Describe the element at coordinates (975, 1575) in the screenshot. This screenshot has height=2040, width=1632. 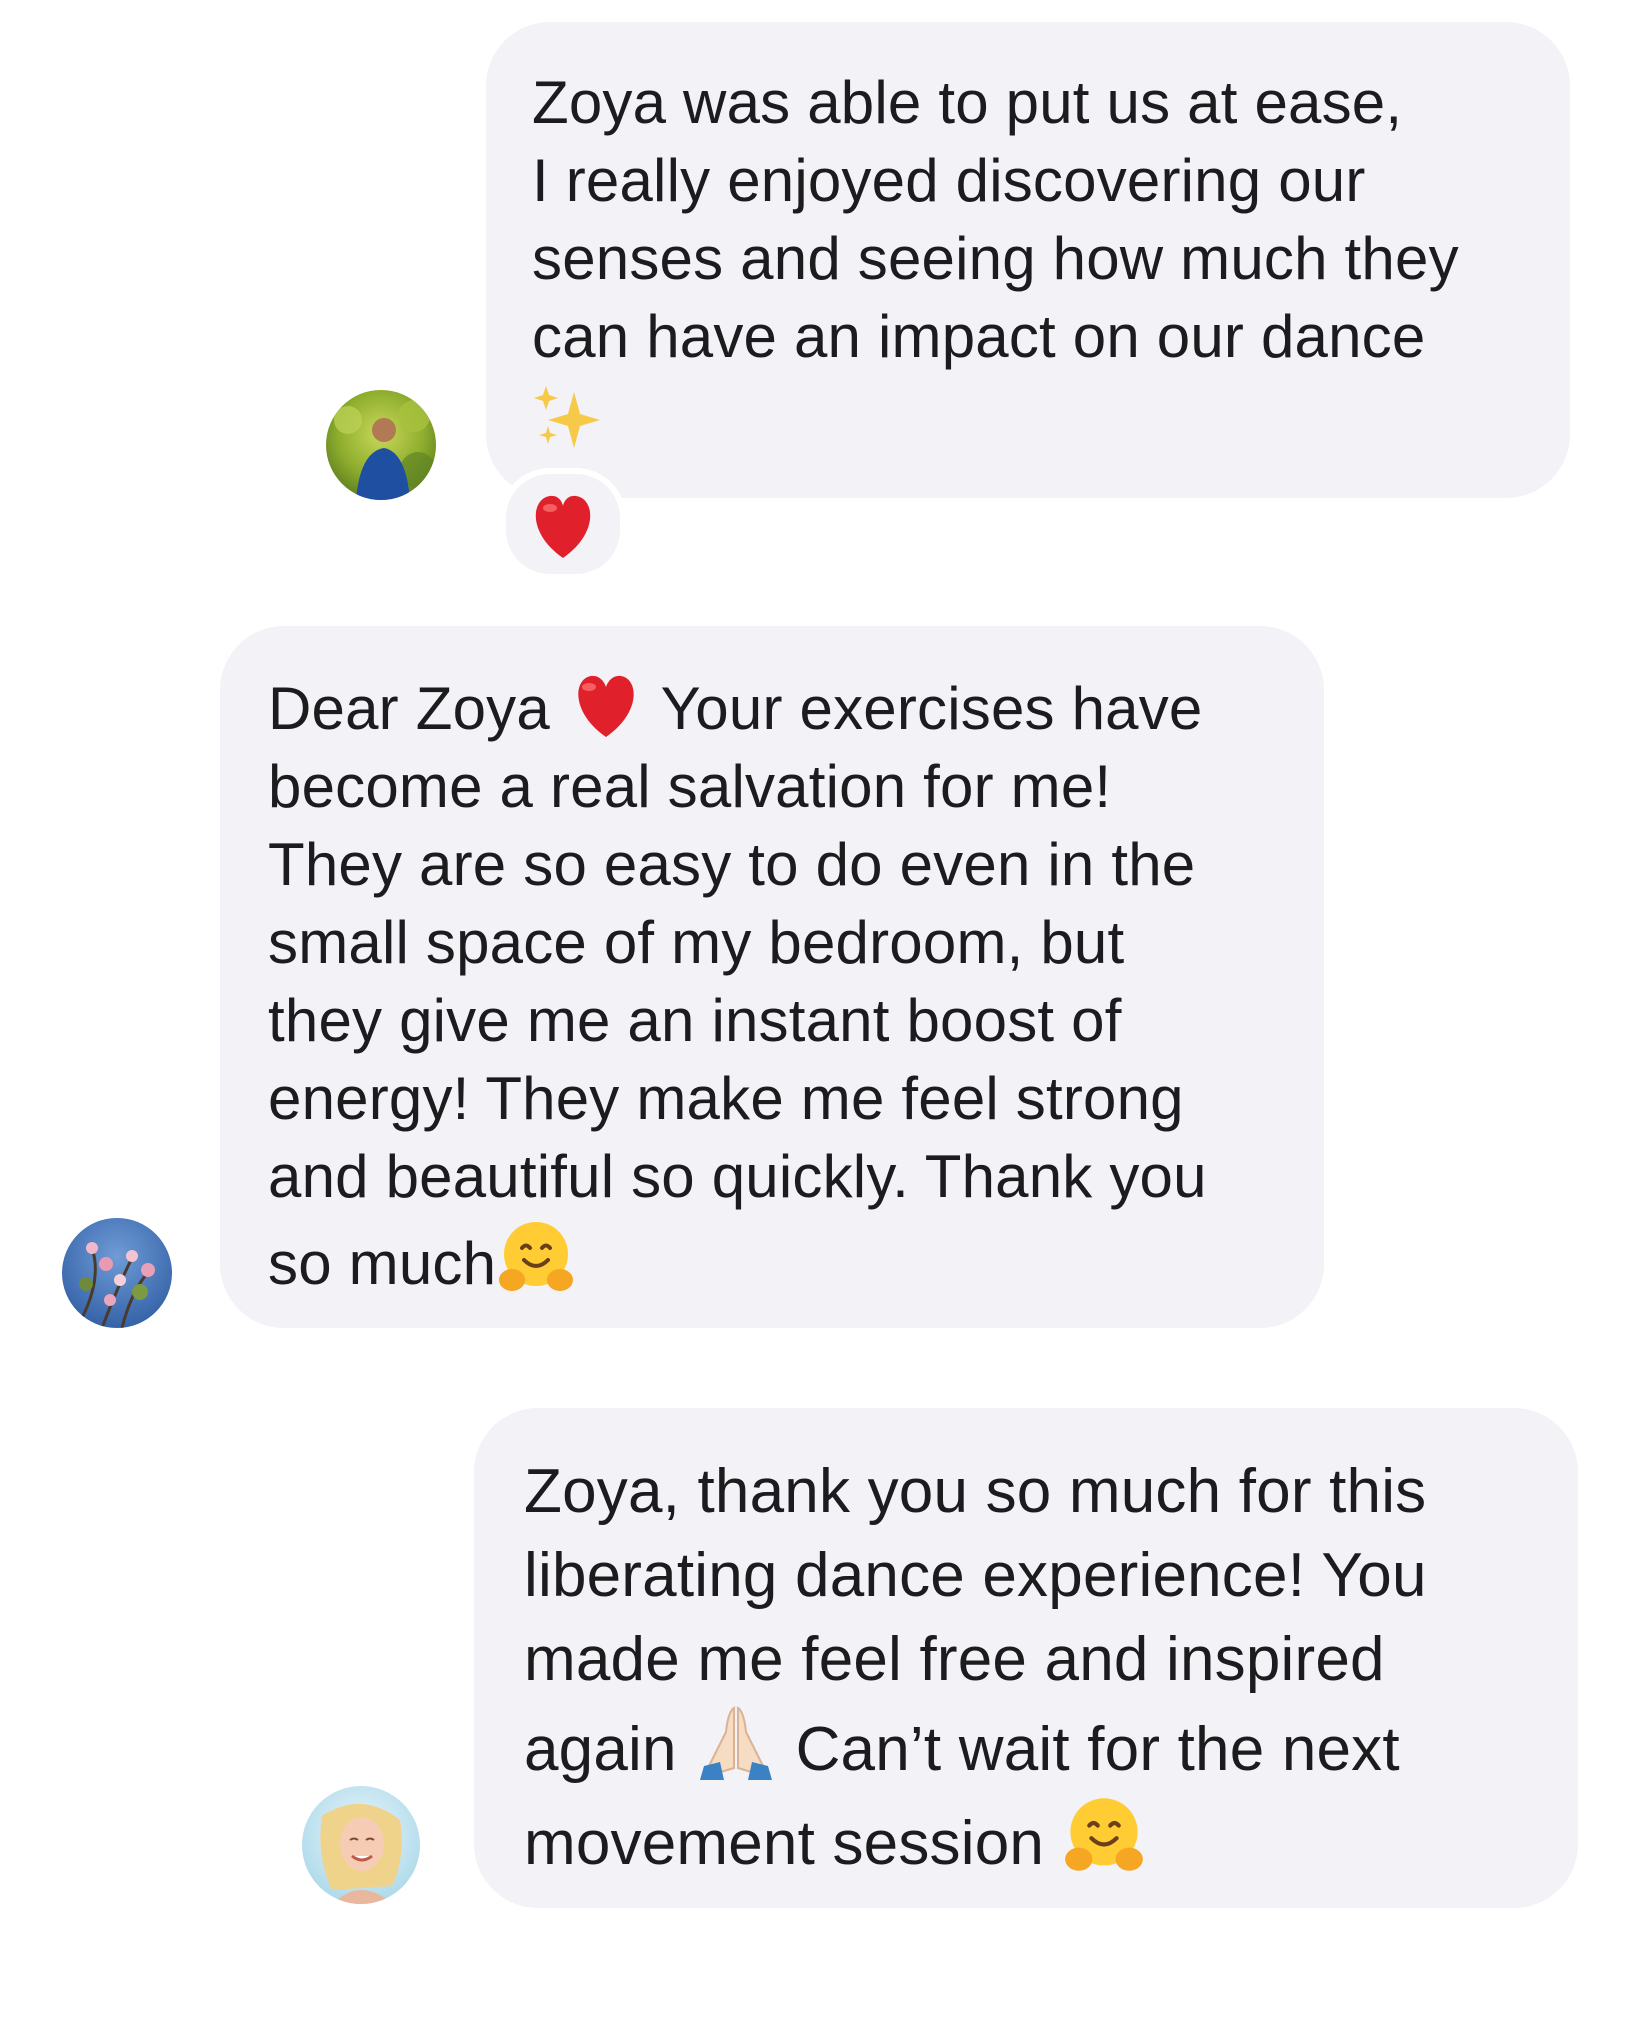
I see `message-line: liberating dance experience! You` at that location.